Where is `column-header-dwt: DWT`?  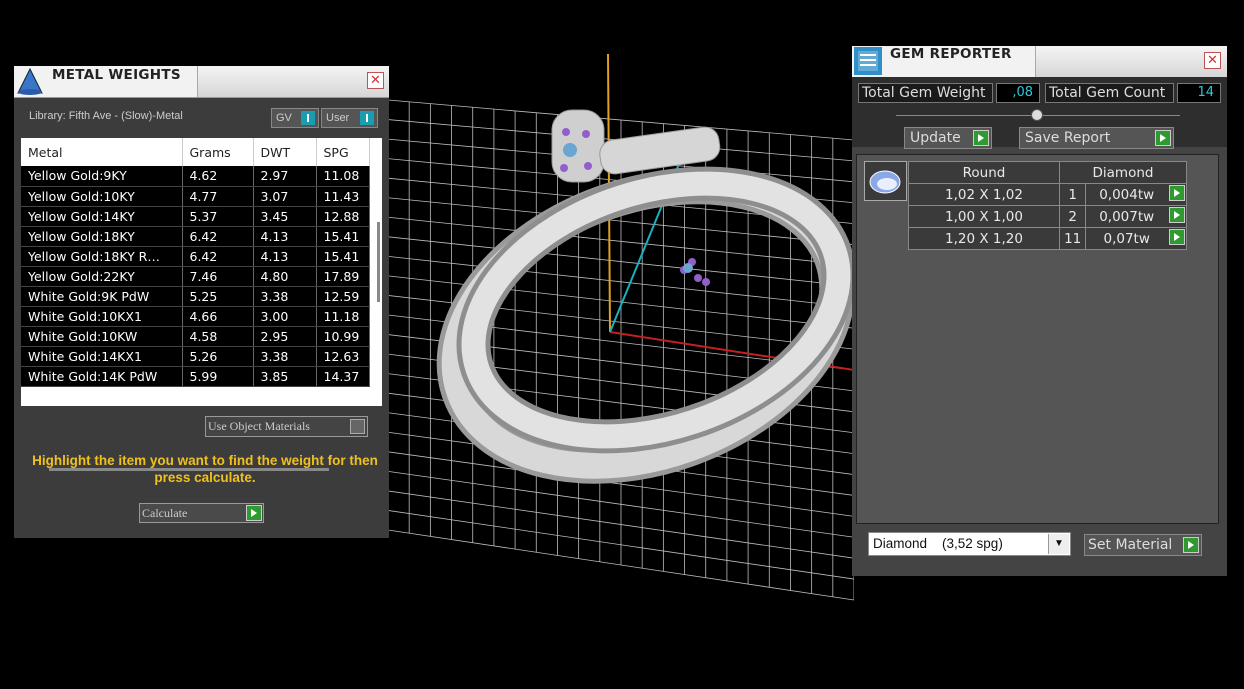
column-header-dwt: DWT is located at coordinates (285, 152).